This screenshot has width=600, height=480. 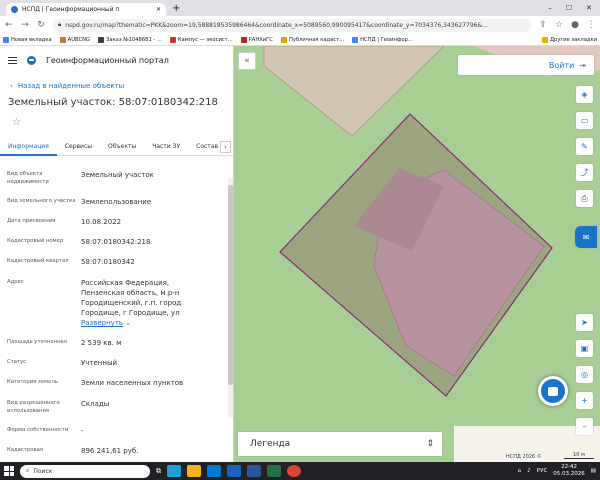 What do you see at coordinates (11, 86) in the screenshot?
I see `chevron-left-icon: ‹` at bounding box center [11, 86].